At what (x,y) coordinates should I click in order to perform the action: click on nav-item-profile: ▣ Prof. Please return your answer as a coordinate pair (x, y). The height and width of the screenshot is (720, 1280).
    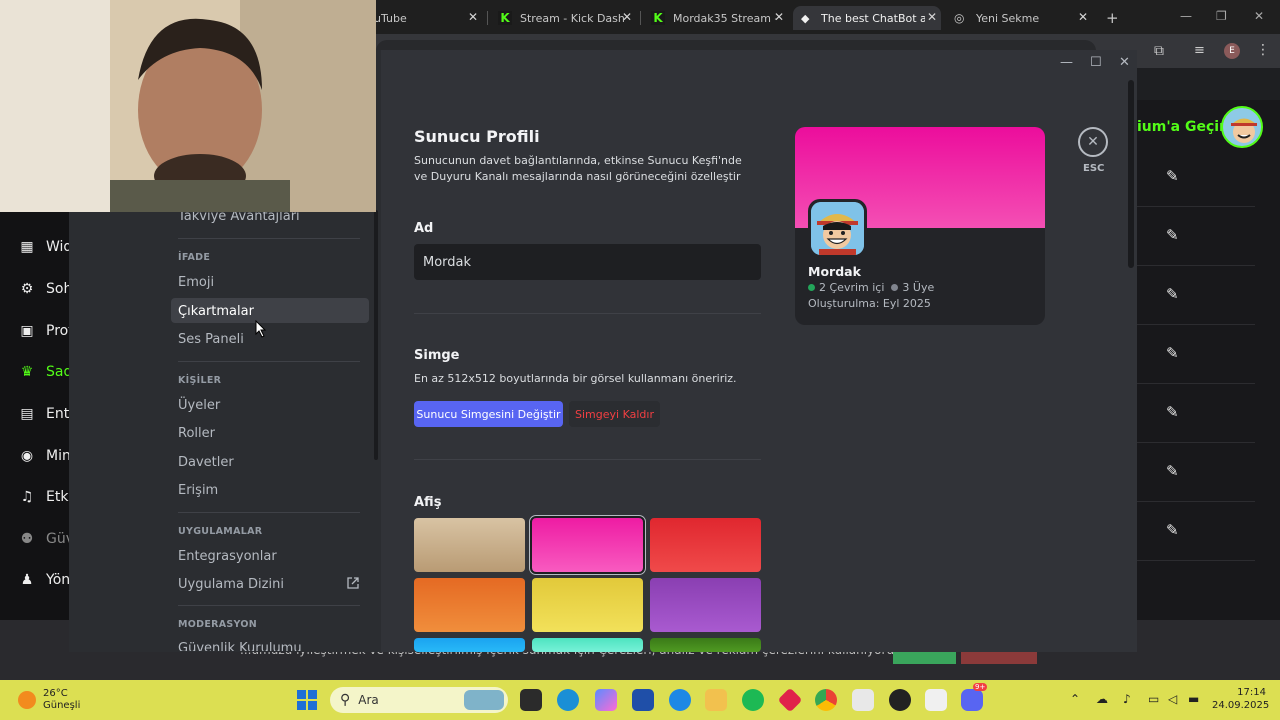
    Looking at the image, I should click on (45, 331).